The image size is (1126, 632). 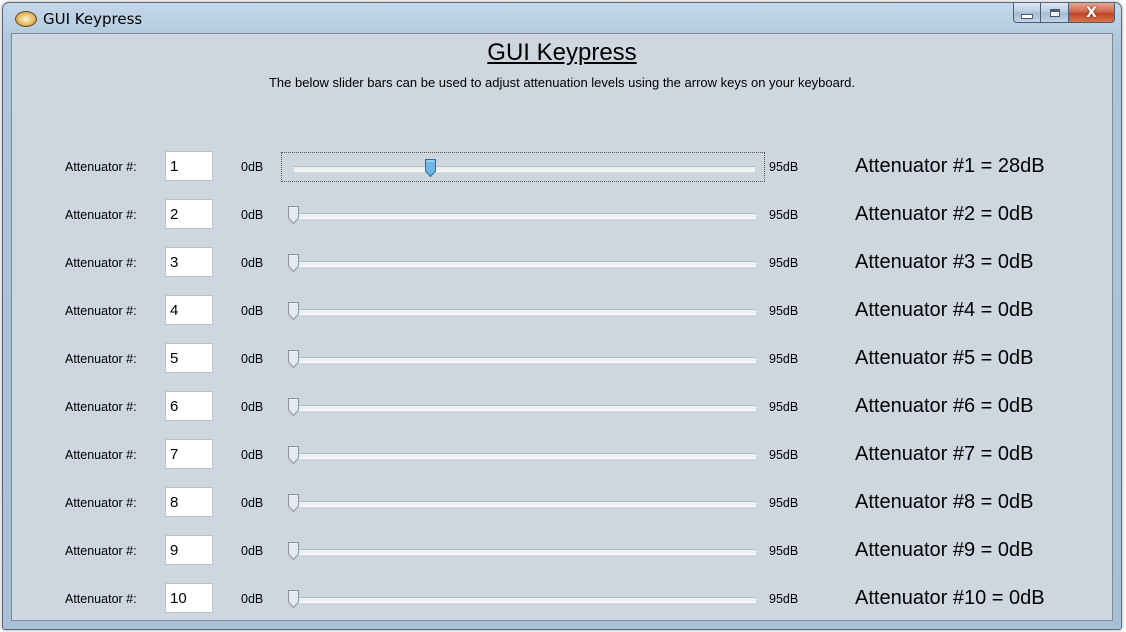 I want to click on attenuator-row: Attenuator #: 6 0dB 95dB Attenuator #6 = 0dB, so click(x=562, y=407).